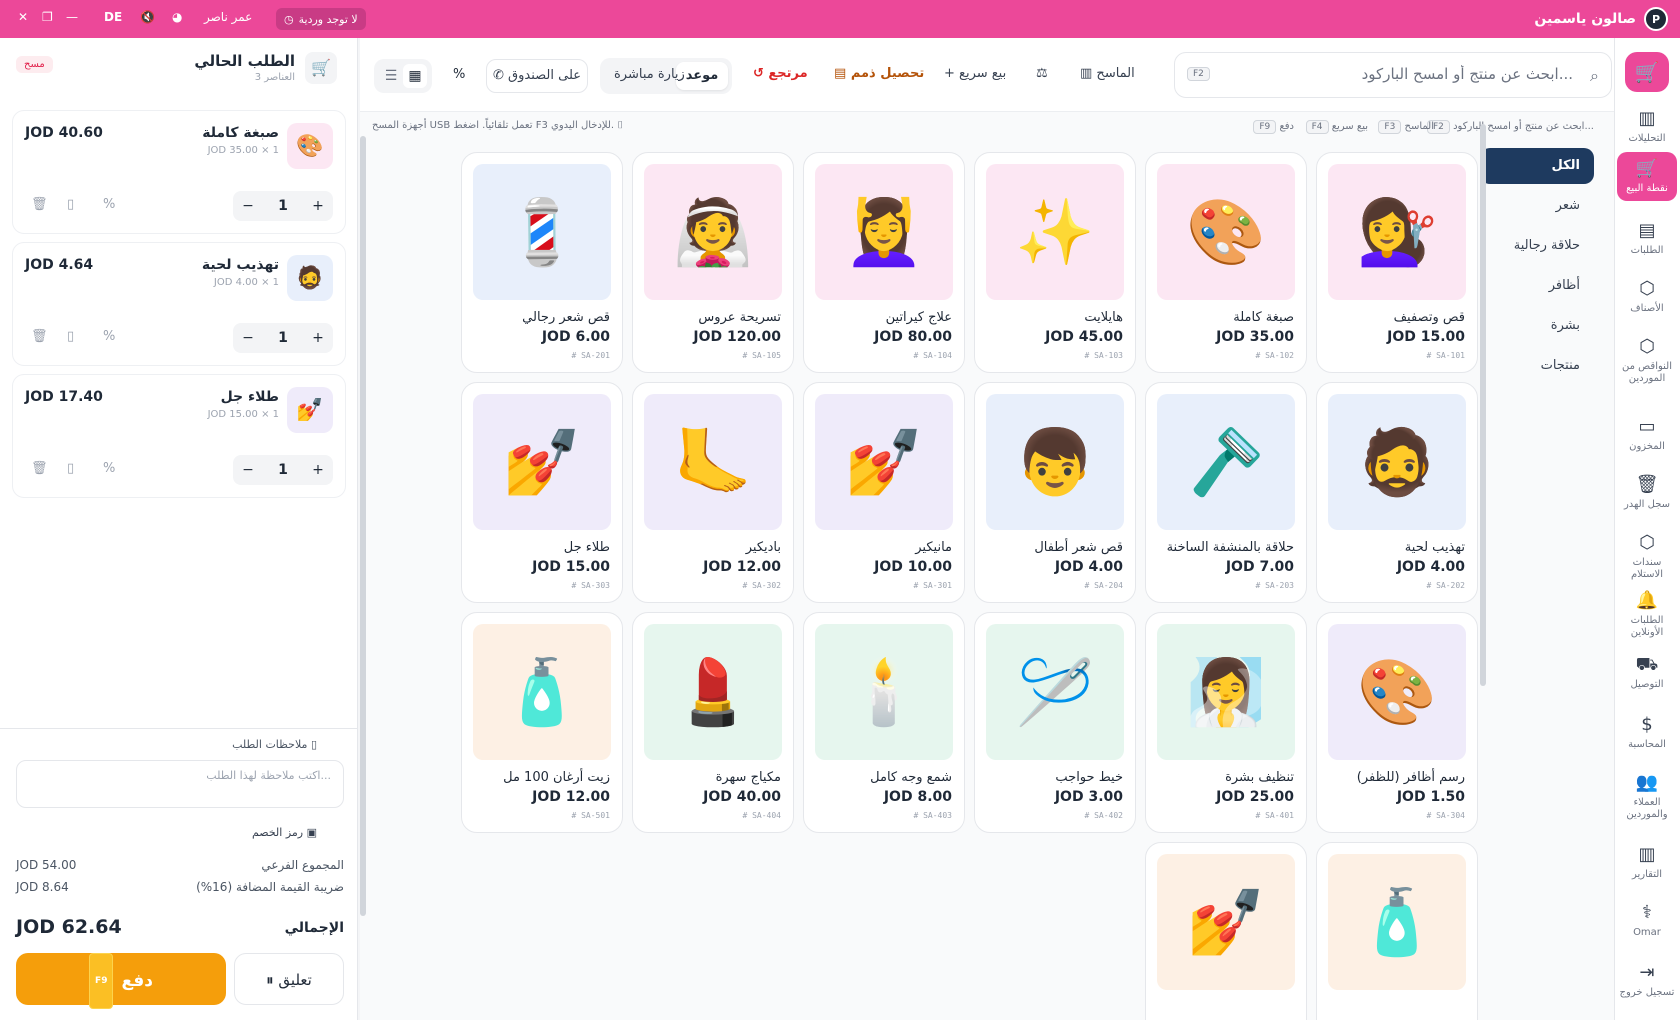 The width and height of the screenshot is (1680, 1020). I want to click on sidebar-item-analytics: ▥ التحليلات, so click(1647, 126).